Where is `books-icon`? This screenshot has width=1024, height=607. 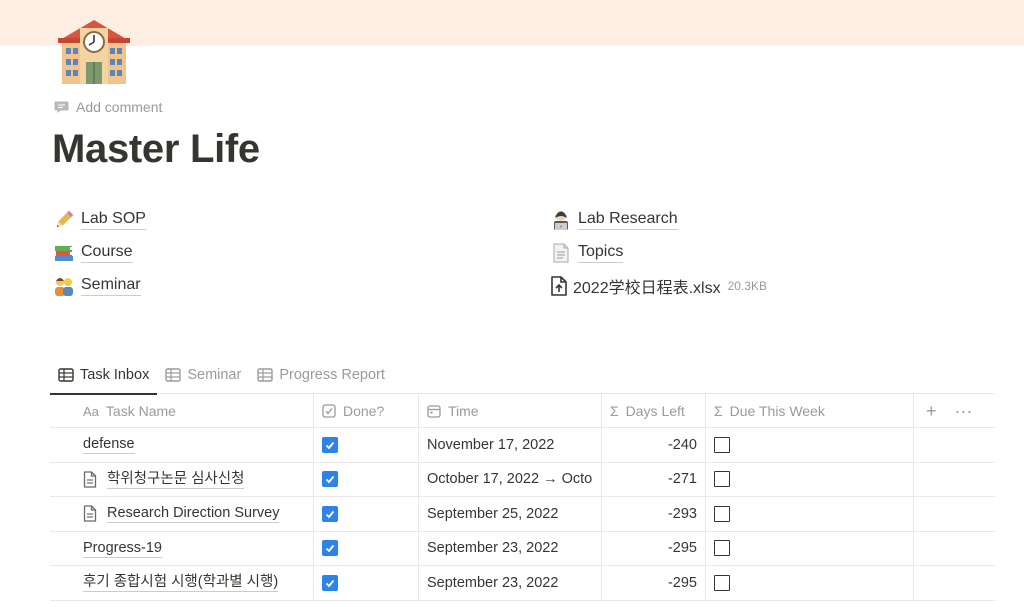 books-icon is located at coordinates (64, 253).